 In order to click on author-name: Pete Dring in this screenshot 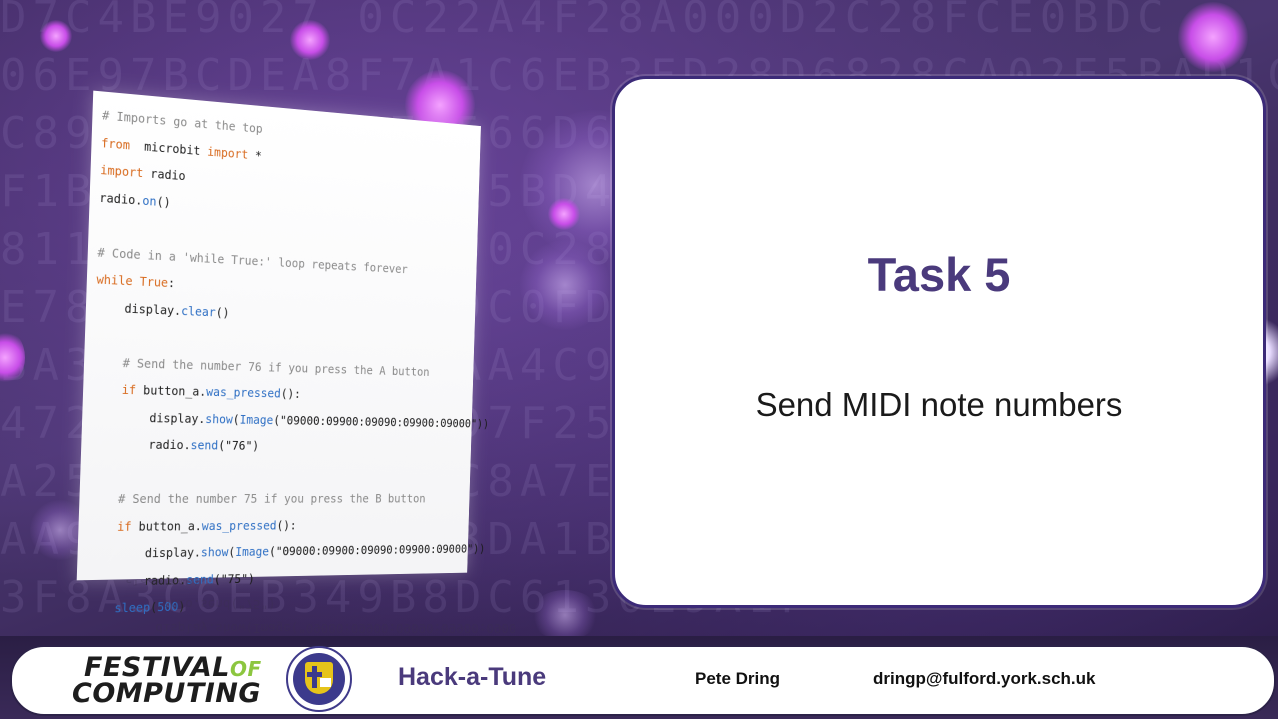, I will do `click(738, 678)`.